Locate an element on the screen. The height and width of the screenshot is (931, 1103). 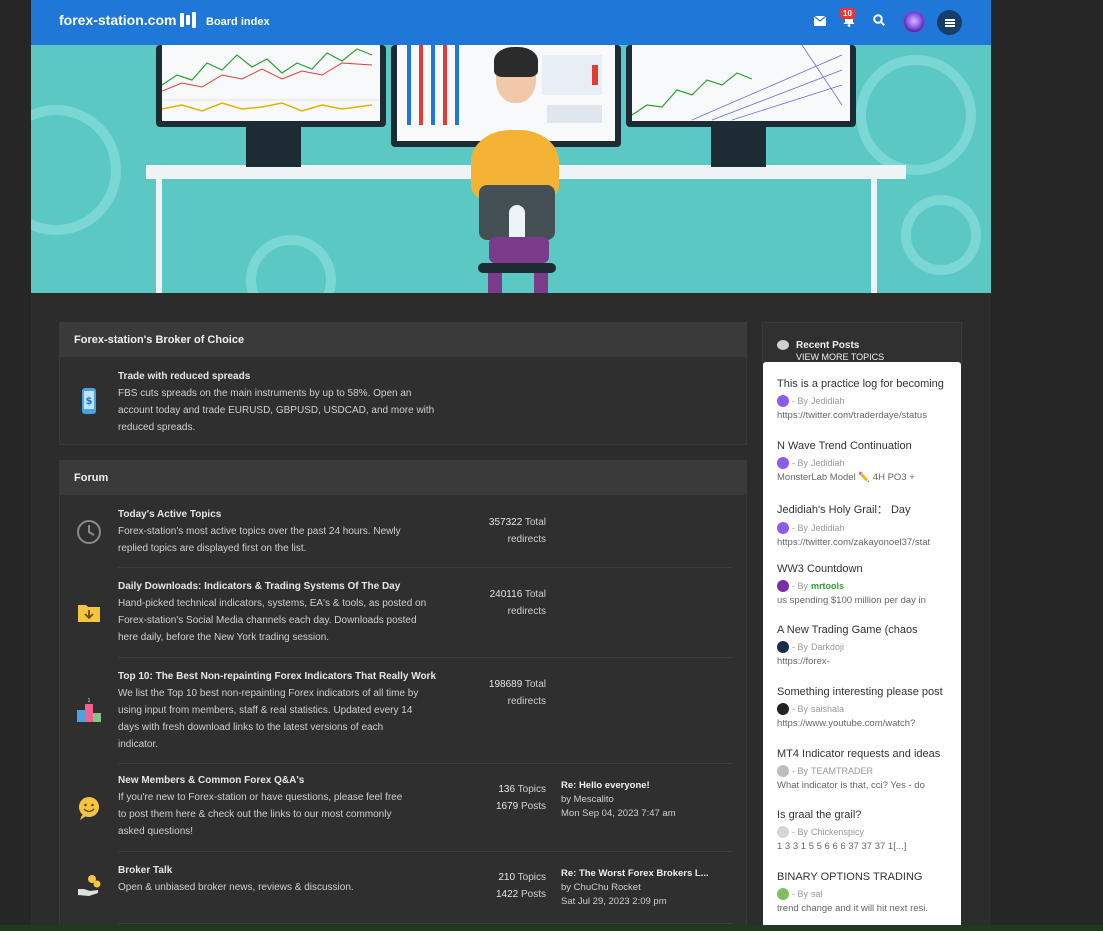
username-link: Chickenspicy is located at coordinates (837, 832).